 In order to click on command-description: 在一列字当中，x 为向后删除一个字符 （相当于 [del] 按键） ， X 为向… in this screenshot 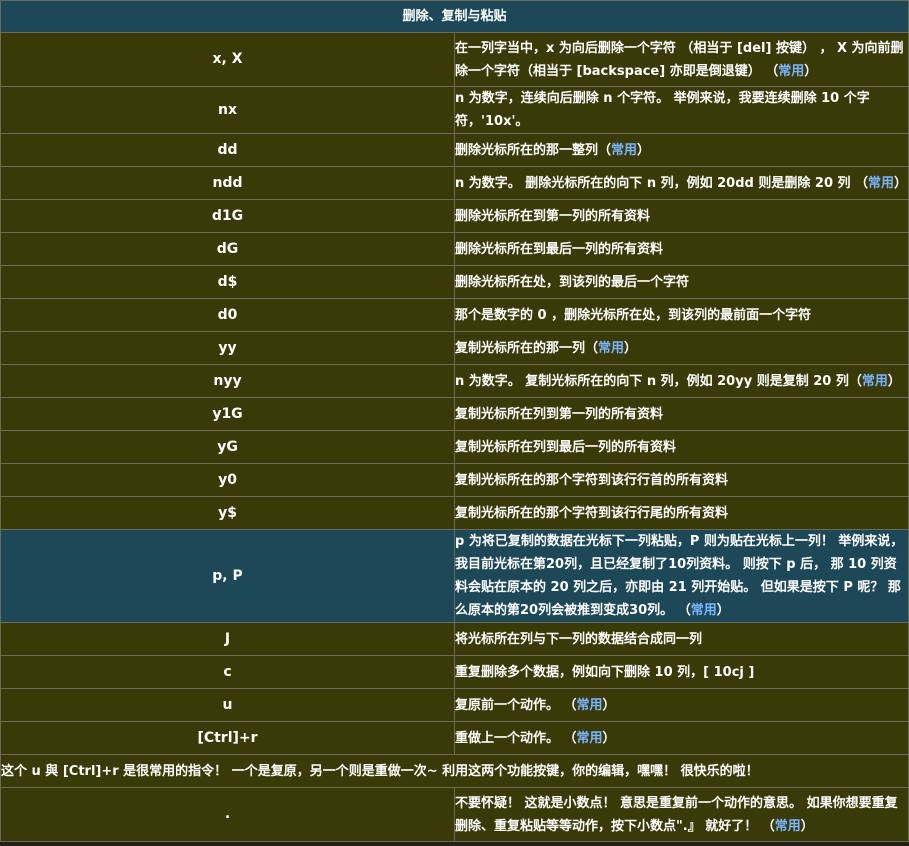, I will do `click(681, 59)`.